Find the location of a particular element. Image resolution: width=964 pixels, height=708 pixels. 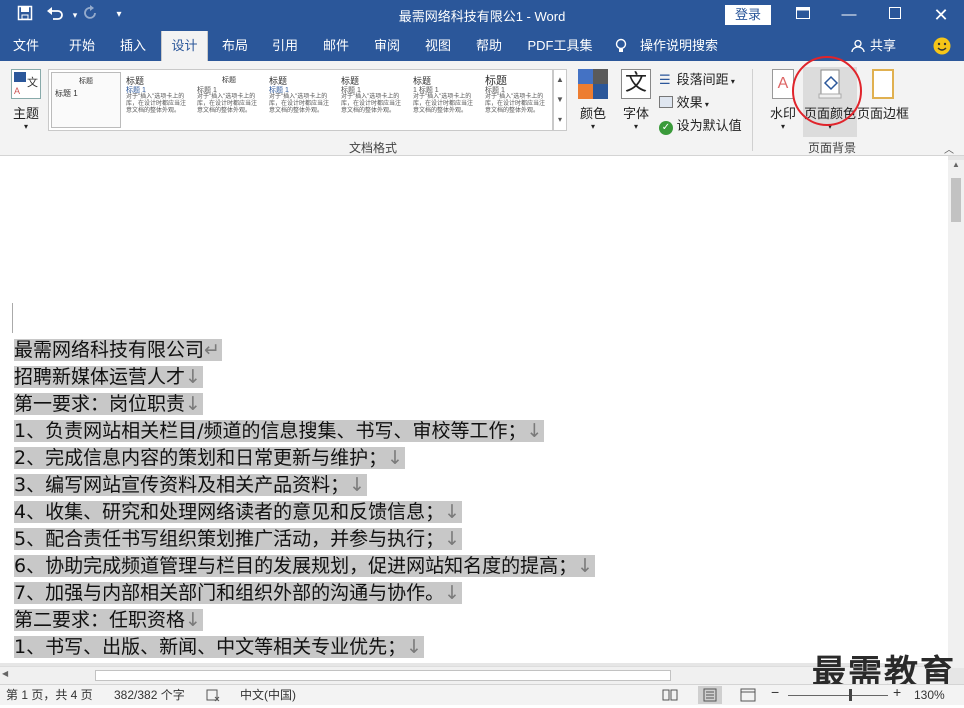

undo-icon is located at coordinates (55, 16).